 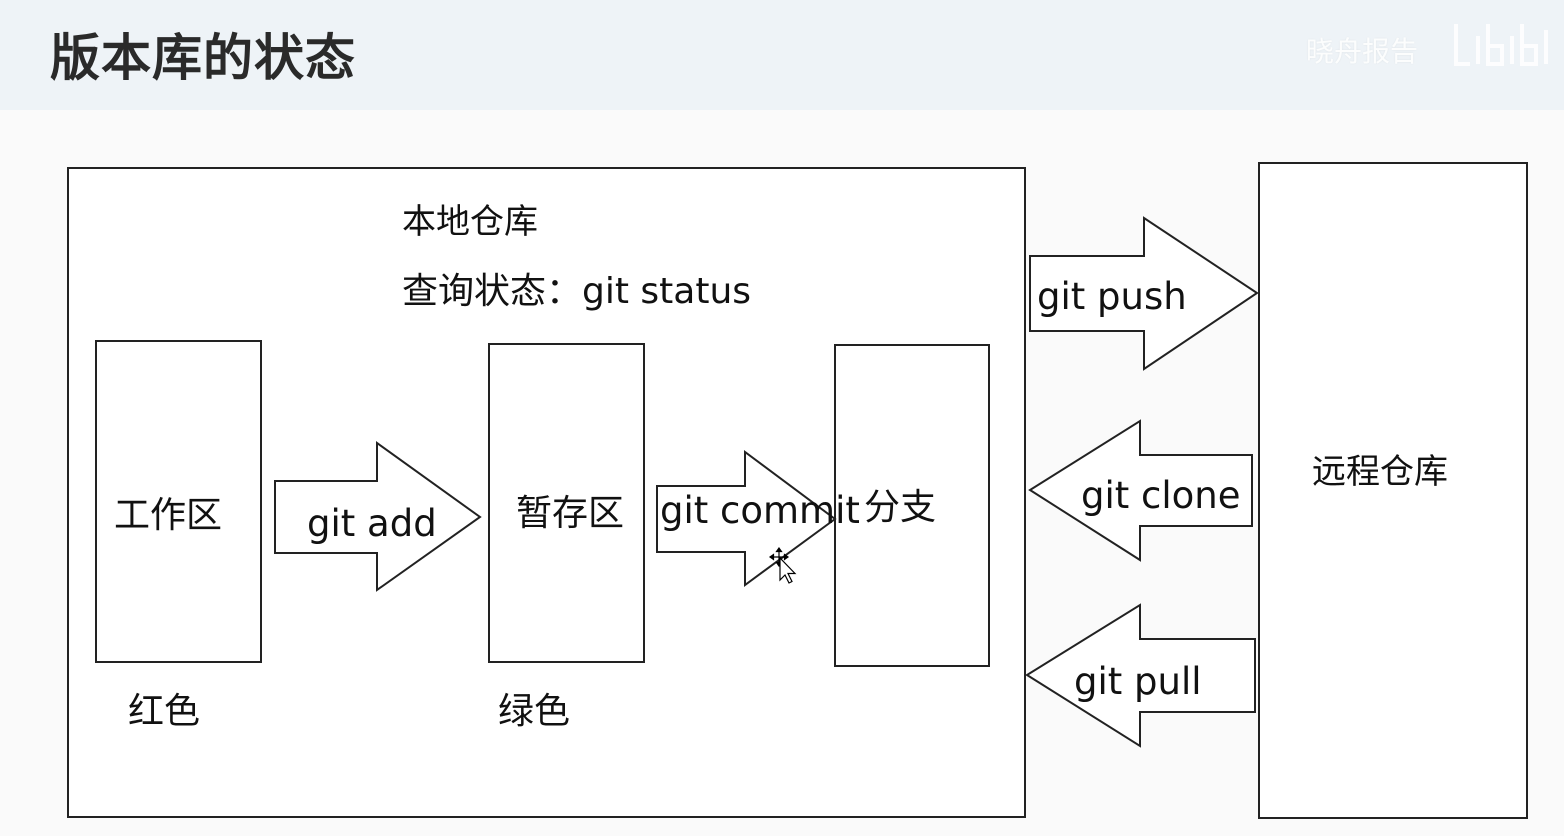 I want to click on git-add-label: git add, so click(x=372, y=523).